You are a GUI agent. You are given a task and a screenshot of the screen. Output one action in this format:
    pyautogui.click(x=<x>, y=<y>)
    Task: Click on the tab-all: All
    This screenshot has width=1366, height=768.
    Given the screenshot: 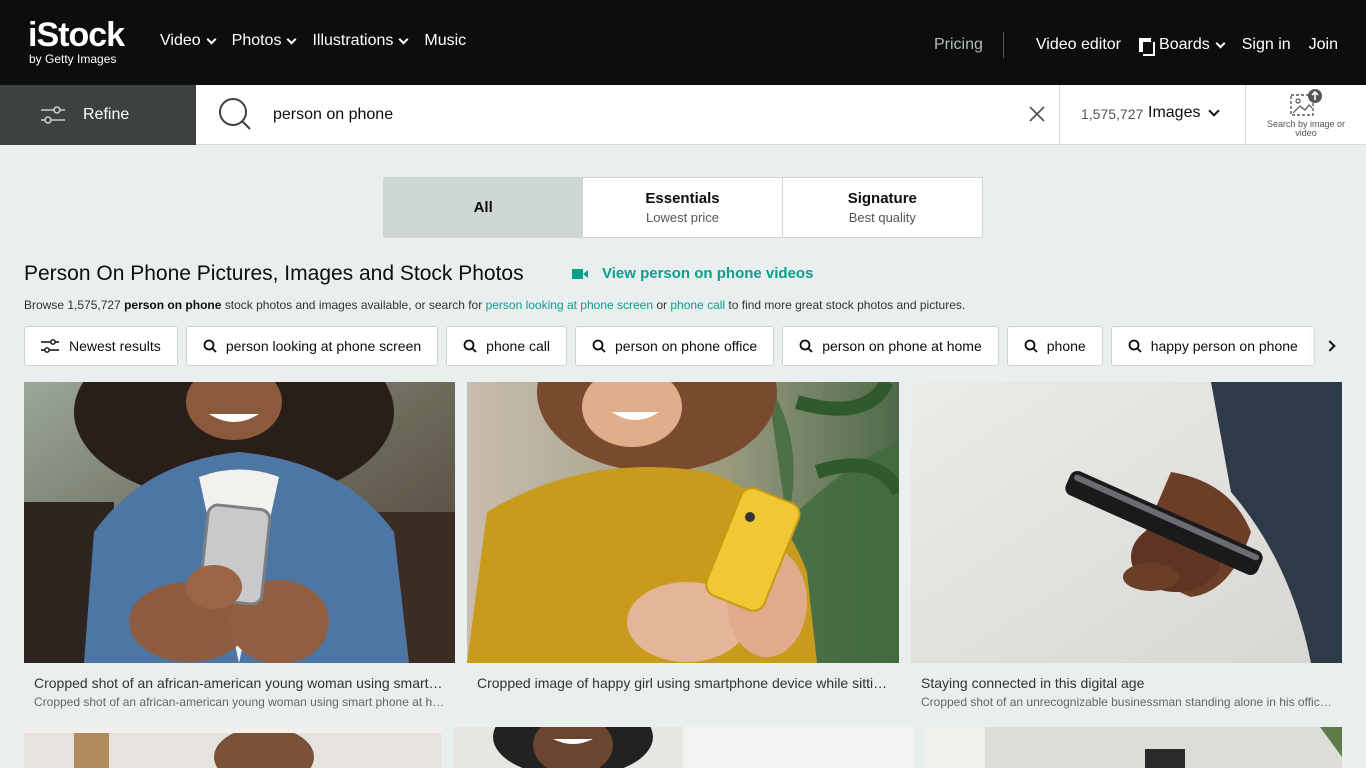 What is the action you would take?
    pyautogui.click(x=484, y=207)
    